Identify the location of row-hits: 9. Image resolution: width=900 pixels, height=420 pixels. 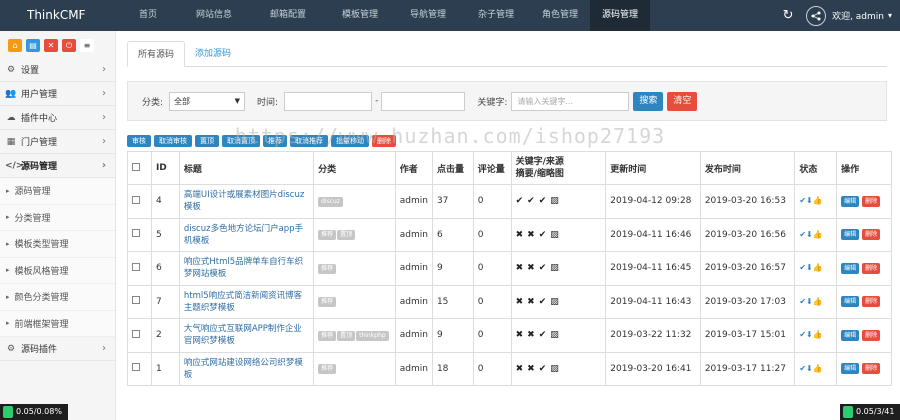
(452, 268).